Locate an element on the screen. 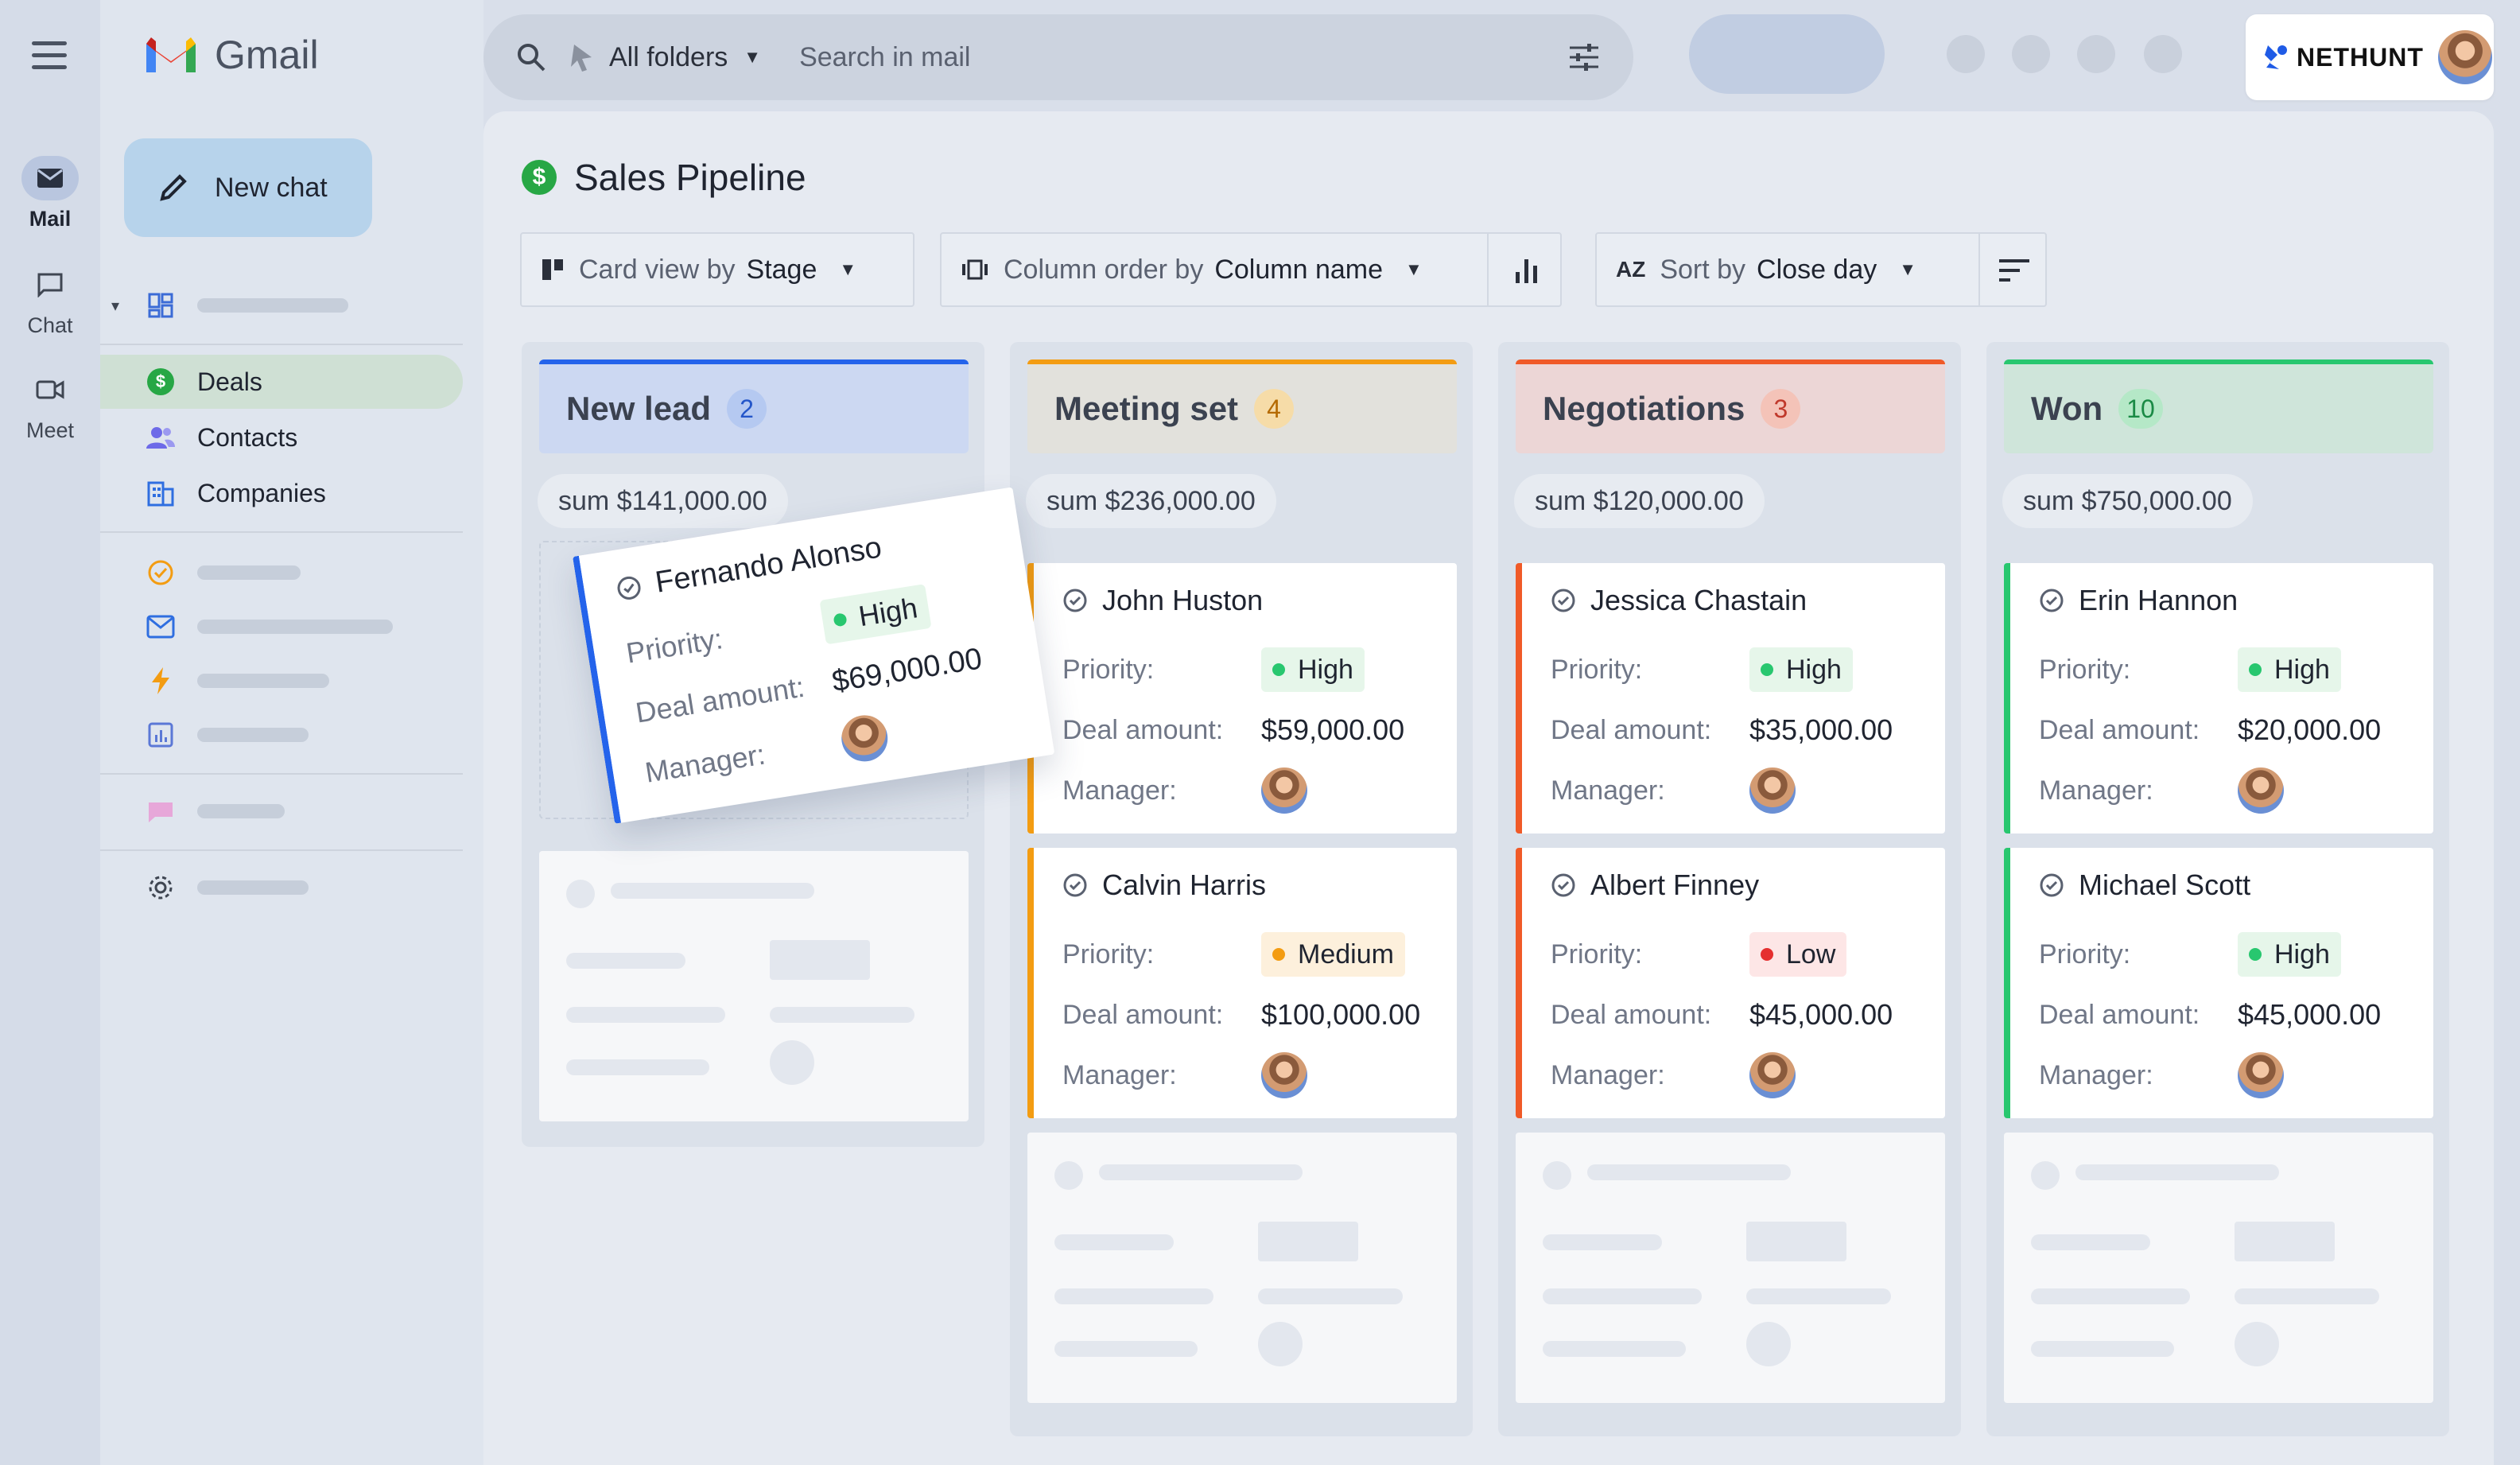 The image size is (2520, 1465). sidebar-item-deals: $ Deals is located at coordinates (281, 382).